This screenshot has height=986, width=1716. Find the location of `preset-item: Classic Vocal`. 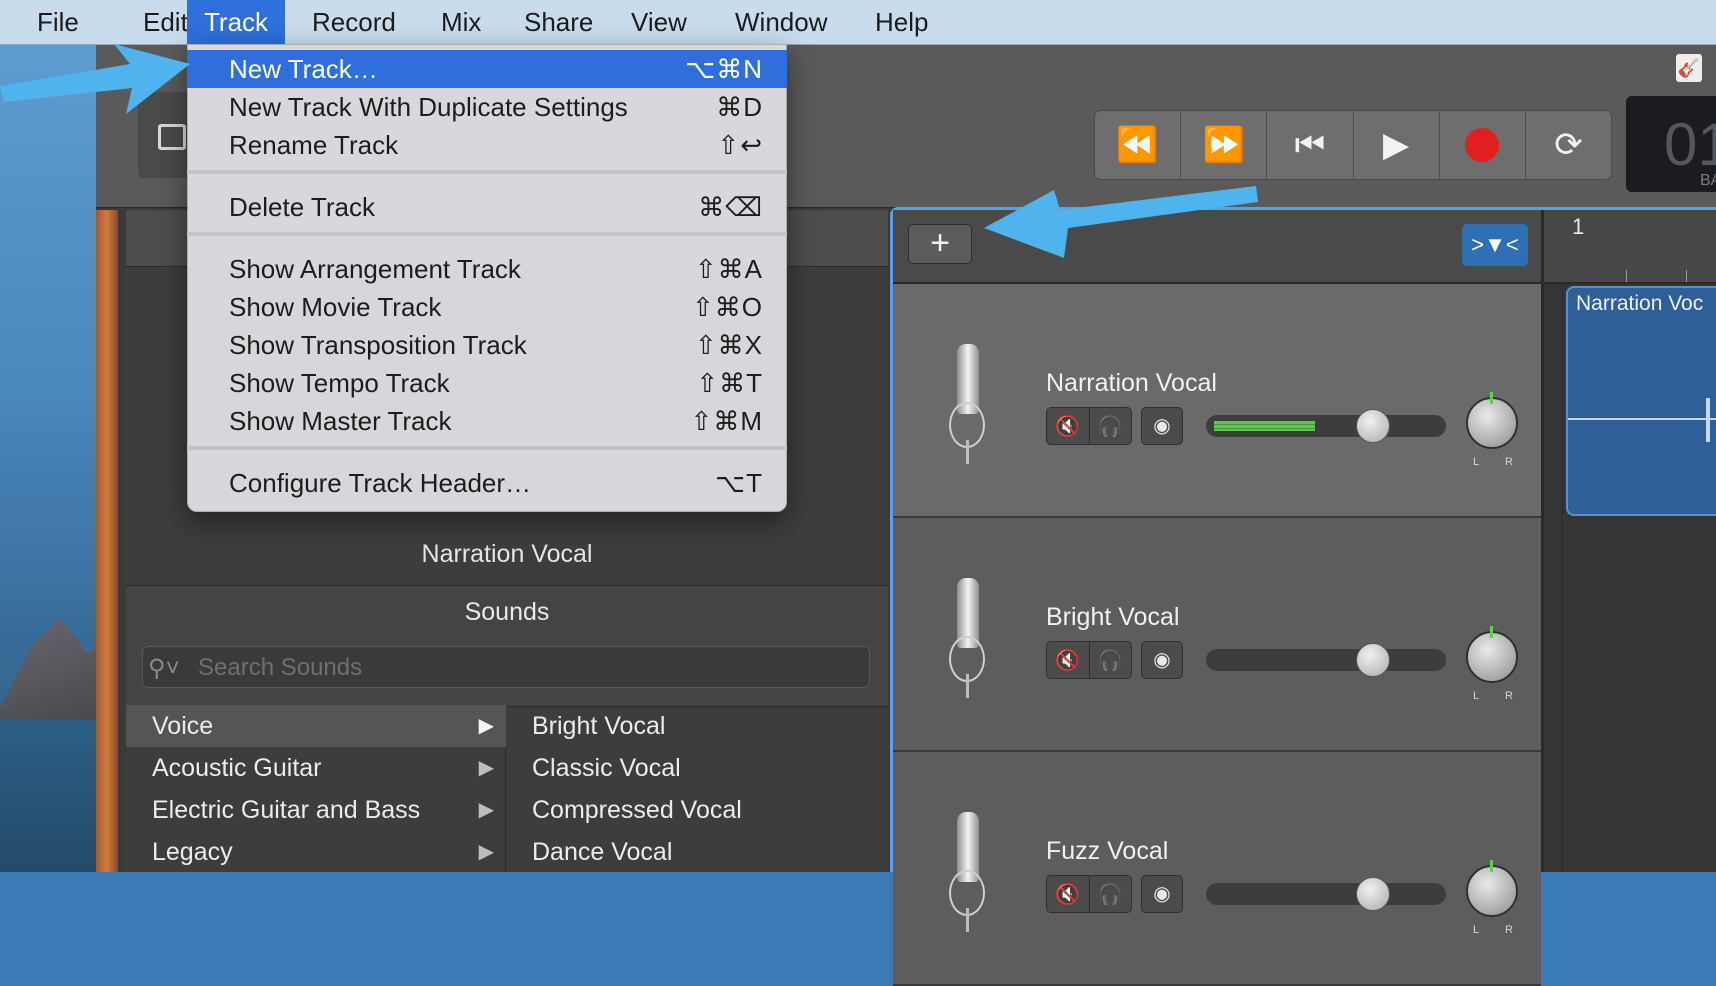

preset-item: Classic Vocal is located at coordinates (696, 768).